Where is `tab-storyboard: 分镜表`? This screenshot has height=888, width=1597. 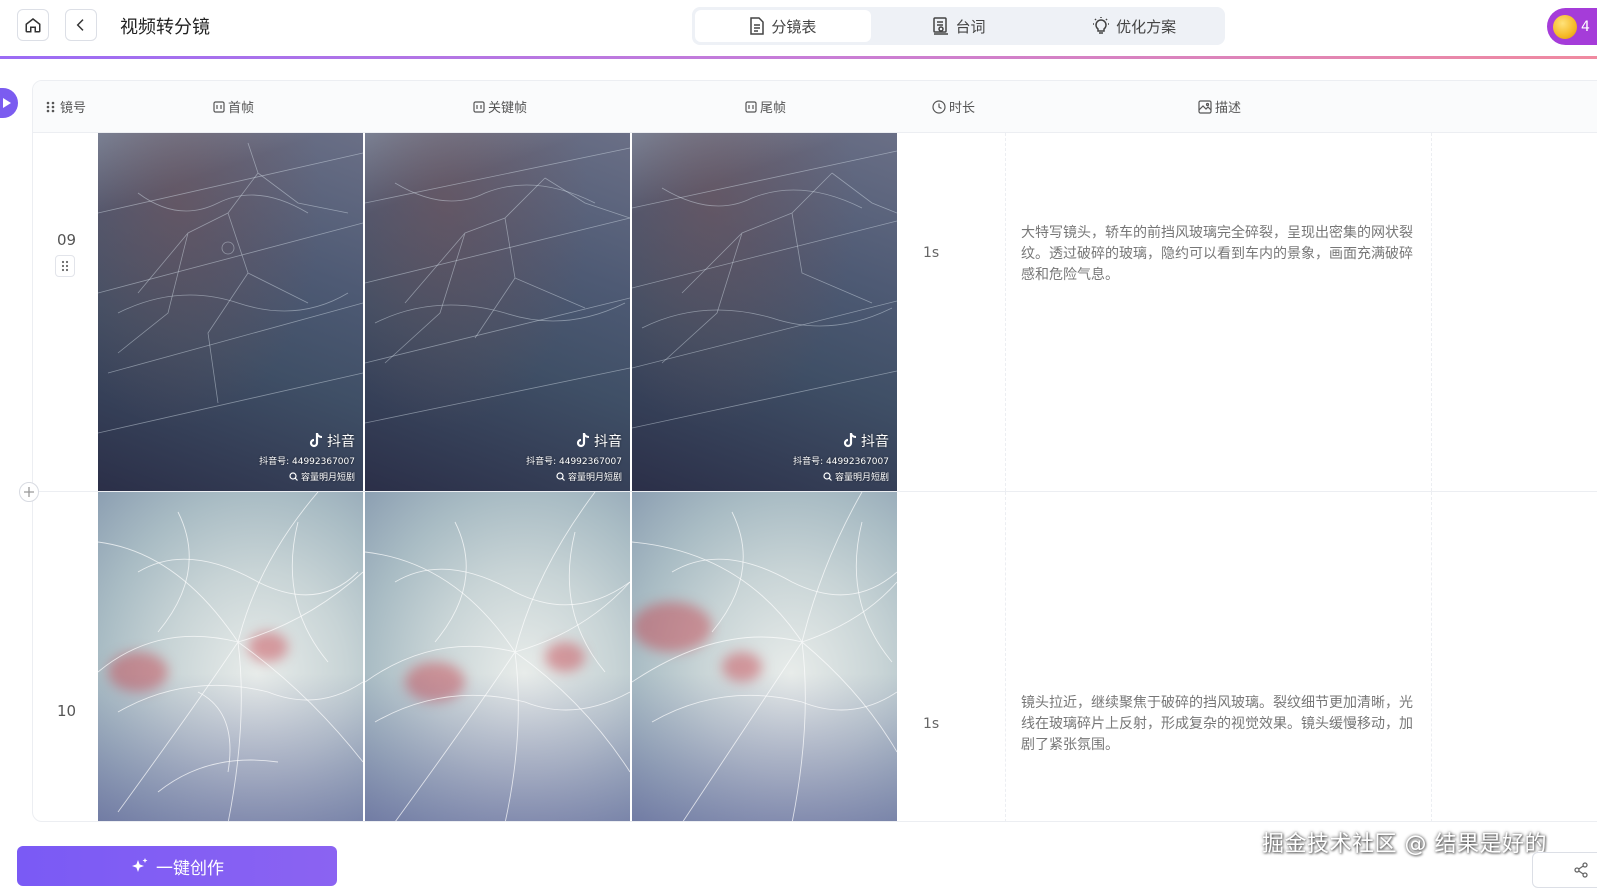
tab-storyboard: 分镜表 is located at coordinates (783, 26).